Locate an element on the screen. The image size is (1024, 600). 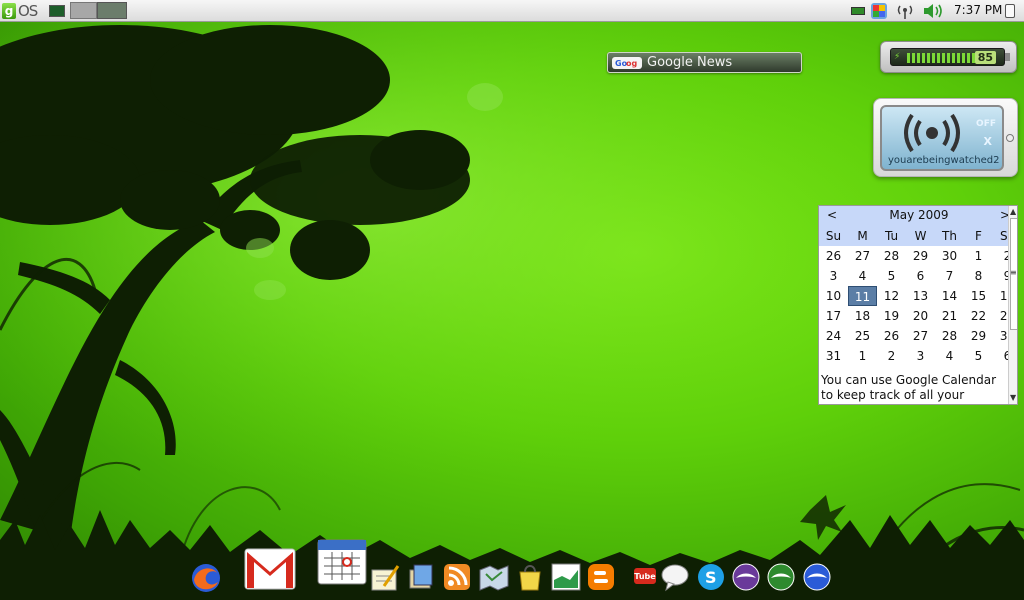
gos-menu-button: g OS is located at coordinates (20, 11).